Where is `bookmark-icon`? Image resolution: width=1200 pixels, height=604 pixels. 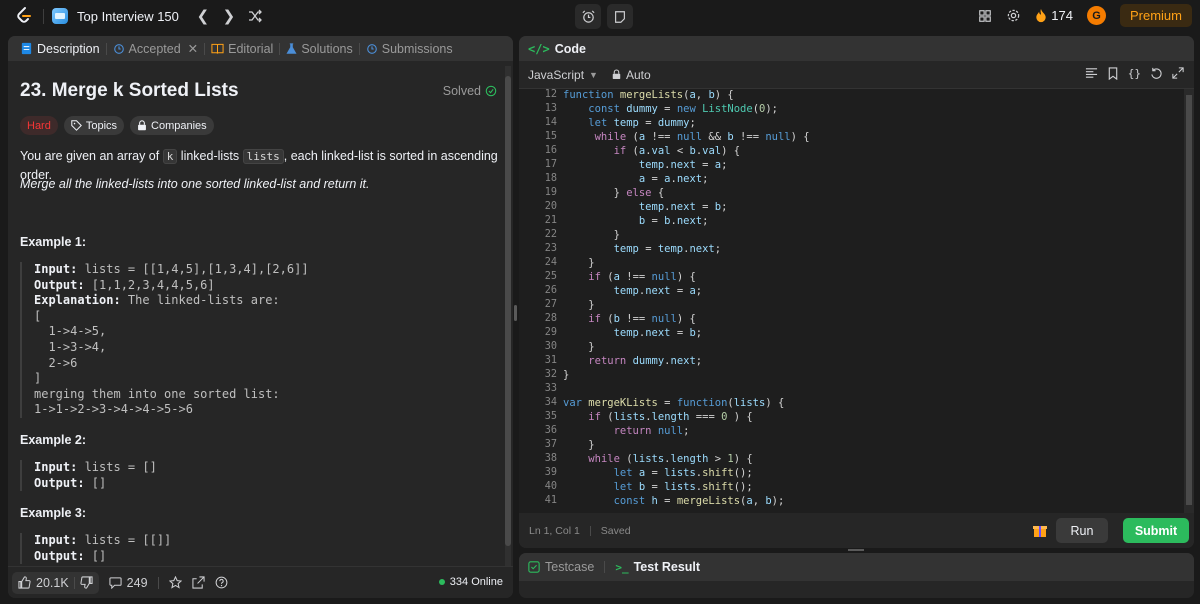
bookmark-icon is located at coordinates (1113, 73).